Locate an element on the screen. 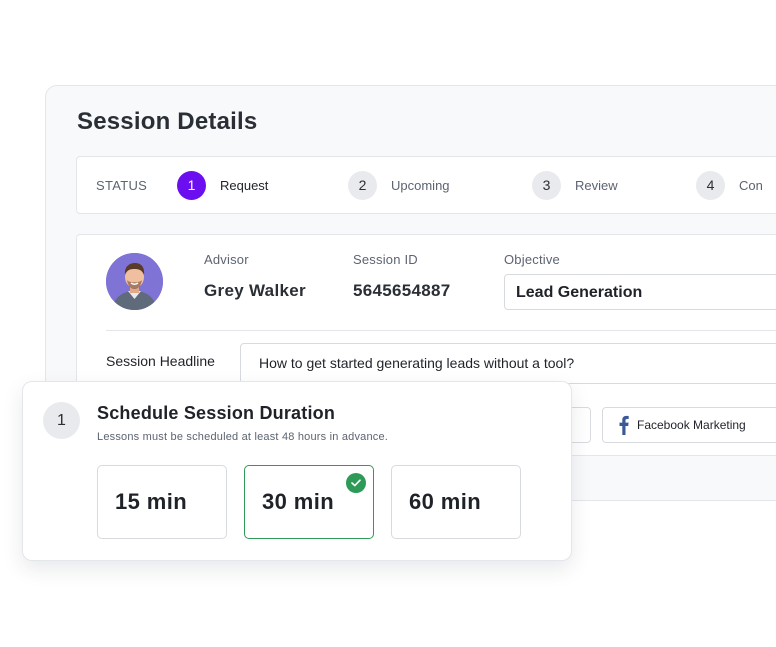 This screenshot has height=647, width=776. duration-option-60: 60 min is located at coordinates (456, 502).